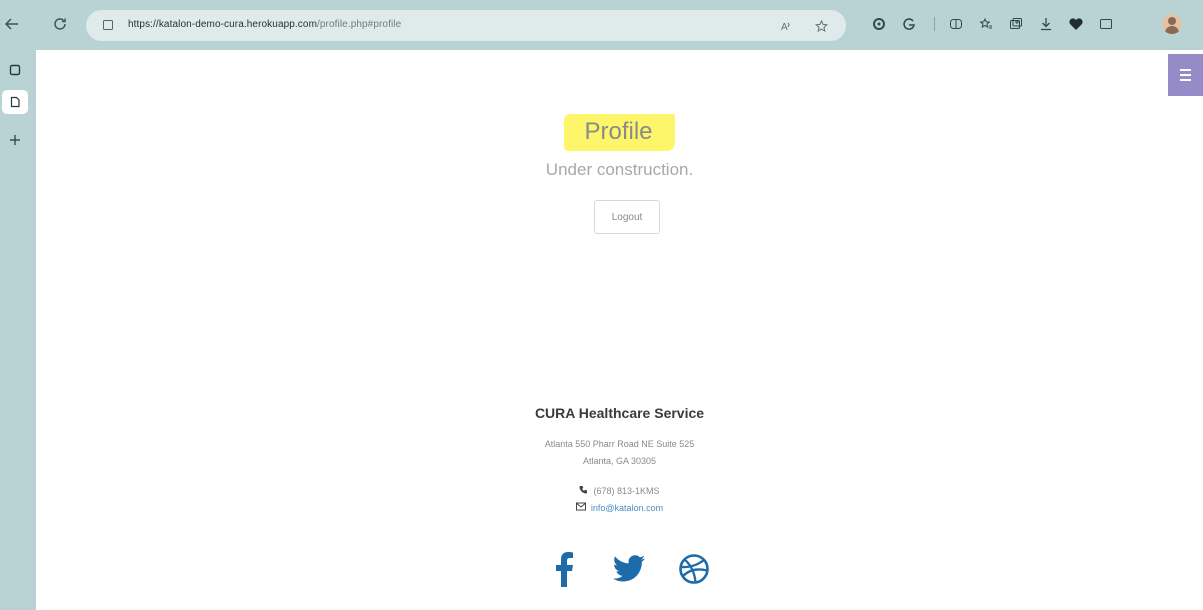  I want to click on url-host: https://katalon-demo-cura.herokuapp.com, so click(222, 24).